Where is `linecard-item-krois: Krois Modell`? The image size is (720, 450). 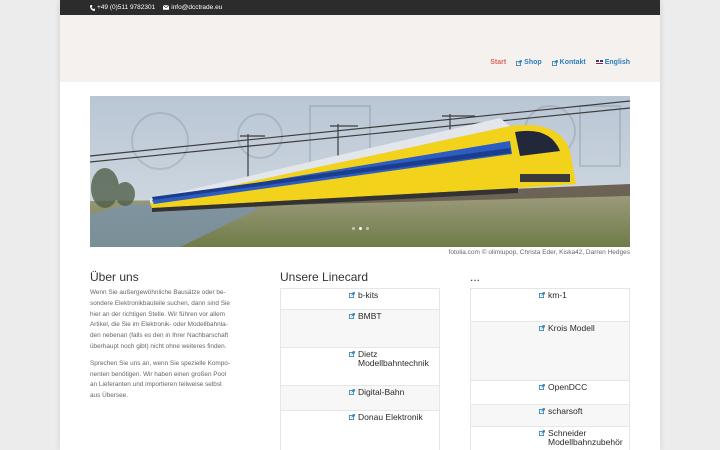
linecard-item-krois: Krois Modell is located at coordinates (550, 351).